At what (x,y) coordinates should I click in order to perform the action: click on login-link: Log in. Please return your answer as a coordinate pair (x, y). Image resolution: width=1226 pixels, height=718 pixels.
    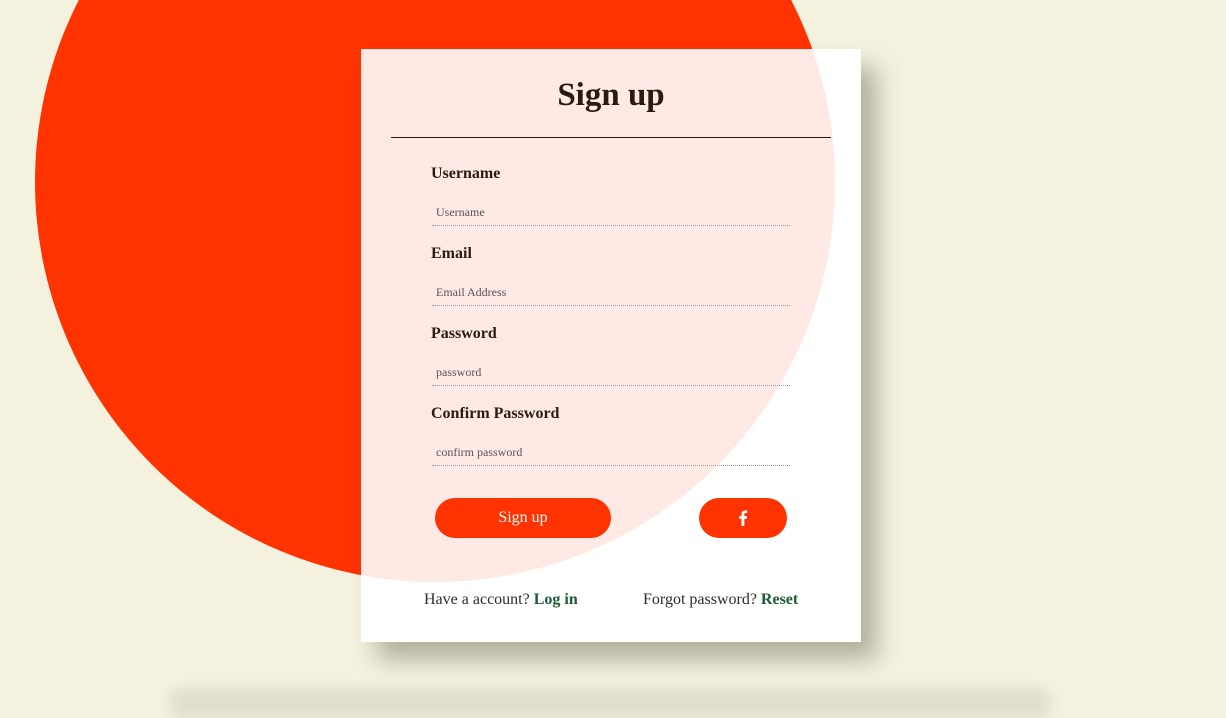
    Looking at the image, I should click on (556, 599).